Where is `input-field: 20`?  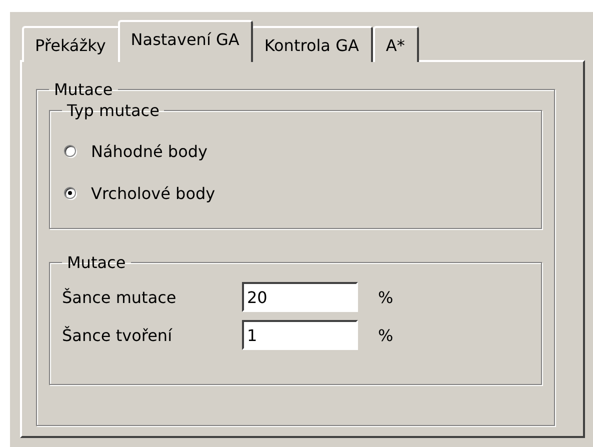 input-field: 20 is located at coordinates (300, 297).